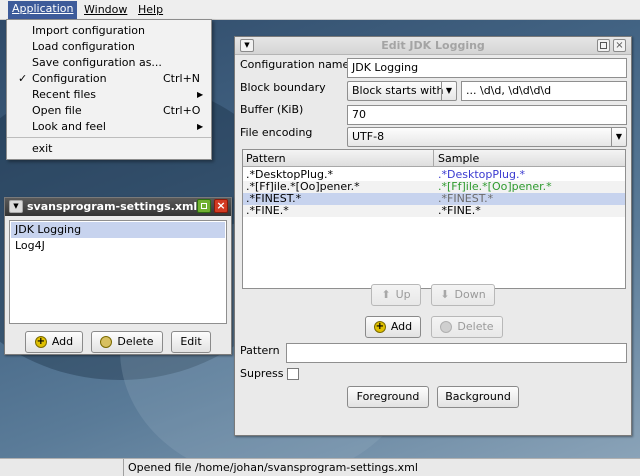  Describe the element at coordinates (109, 137) in the screenshot. I see `menu-separator` at that location.